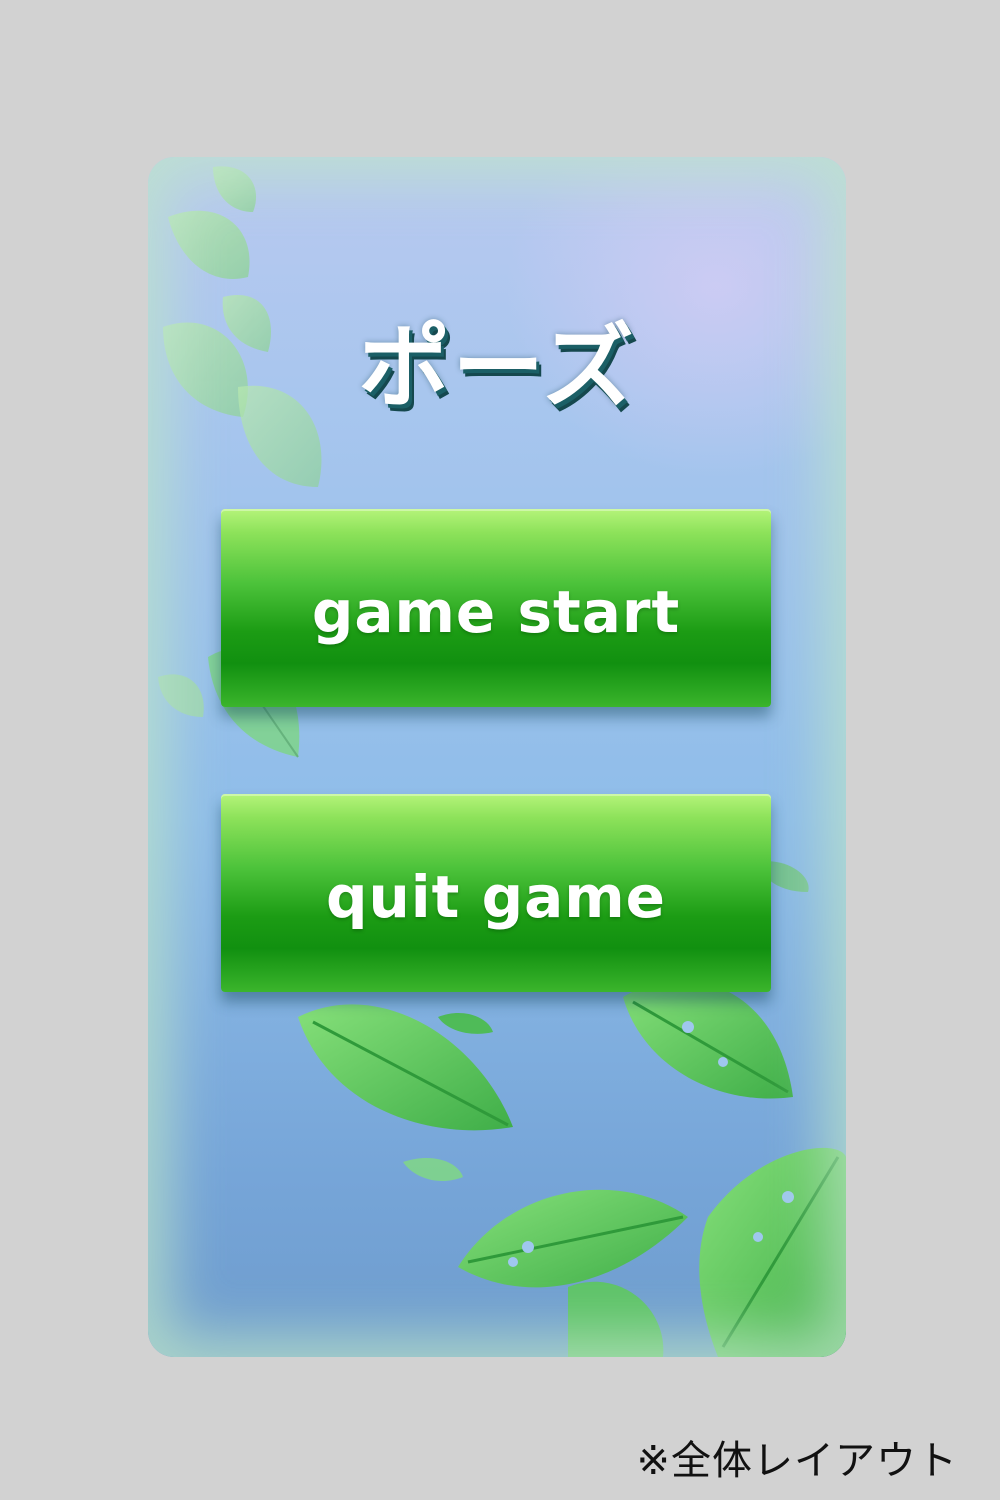 Image resolution: width=1000 pixels, height=1500 pixels. Describe the element at coordinates (496, 897) in the screenshot. I see `quit-game-label: quit game` at that location.